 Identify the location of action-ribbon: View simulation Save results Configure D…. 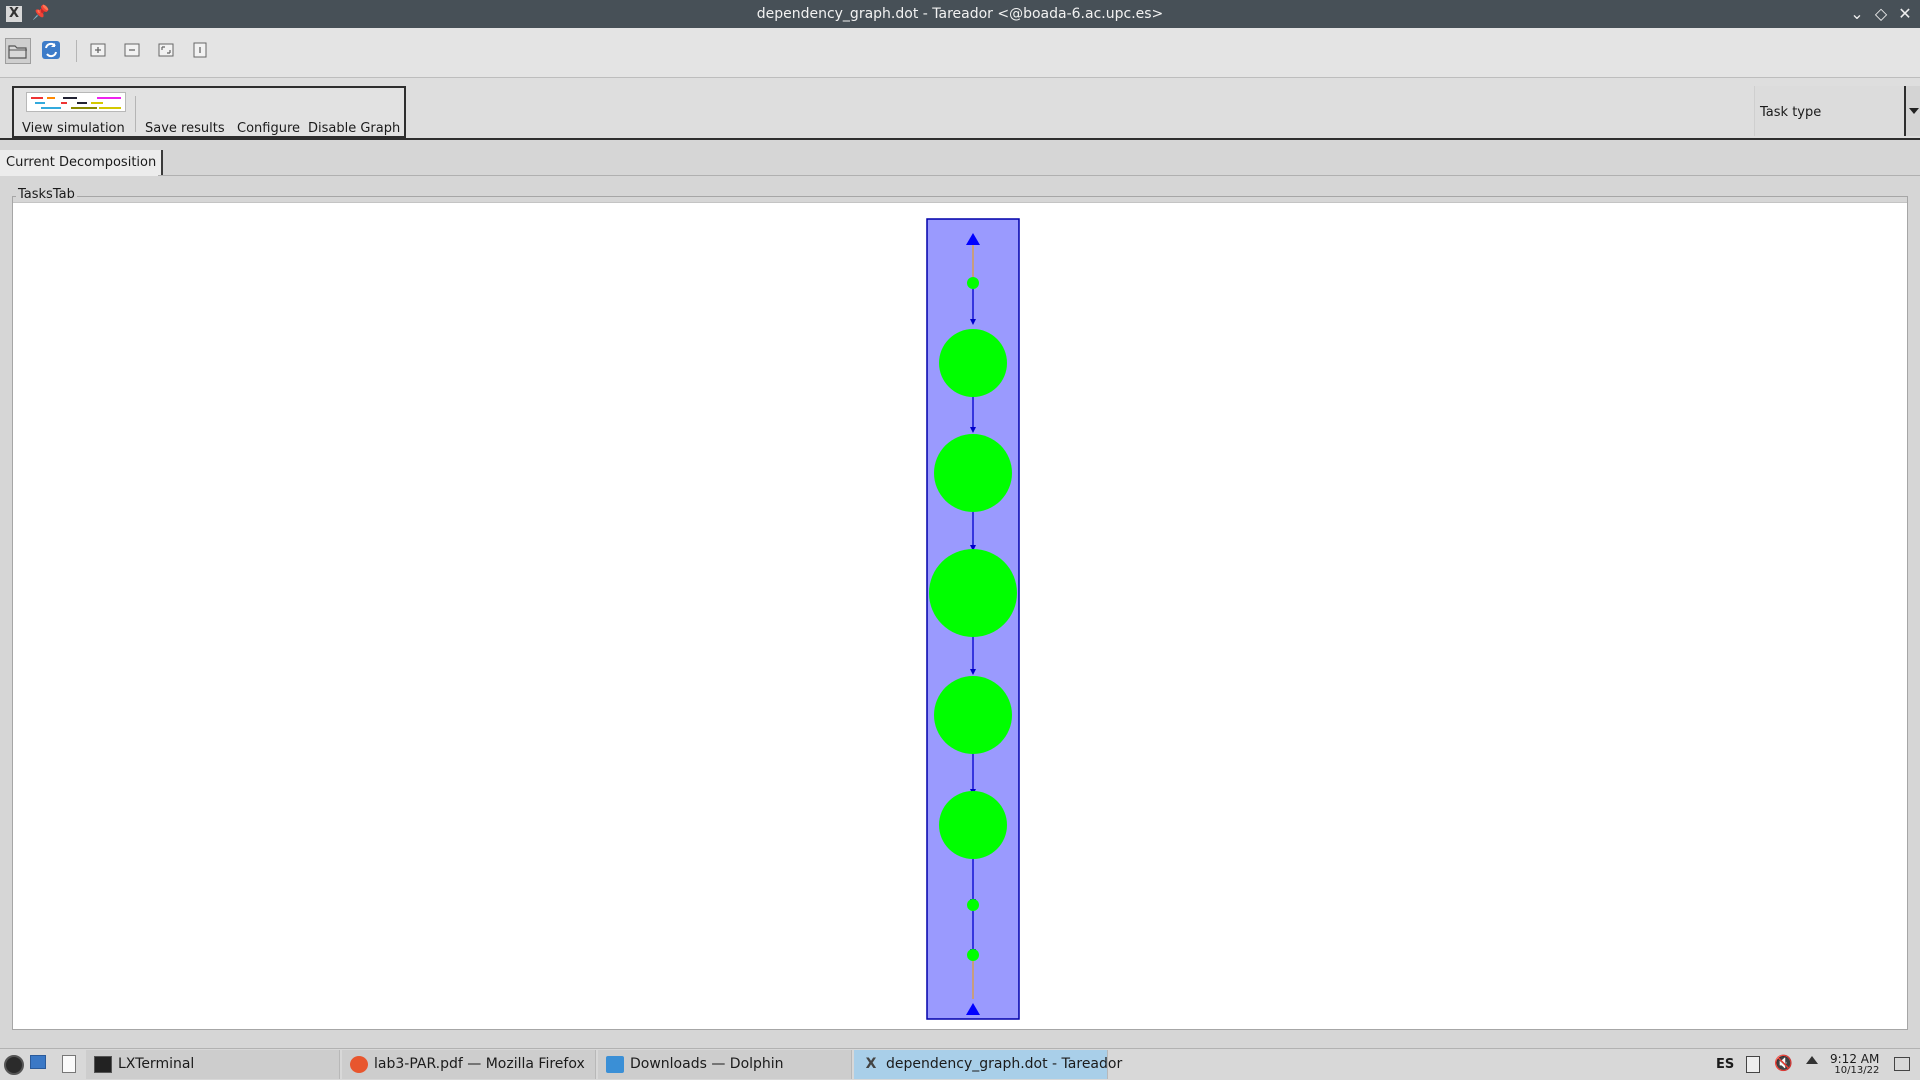
(960, 109).